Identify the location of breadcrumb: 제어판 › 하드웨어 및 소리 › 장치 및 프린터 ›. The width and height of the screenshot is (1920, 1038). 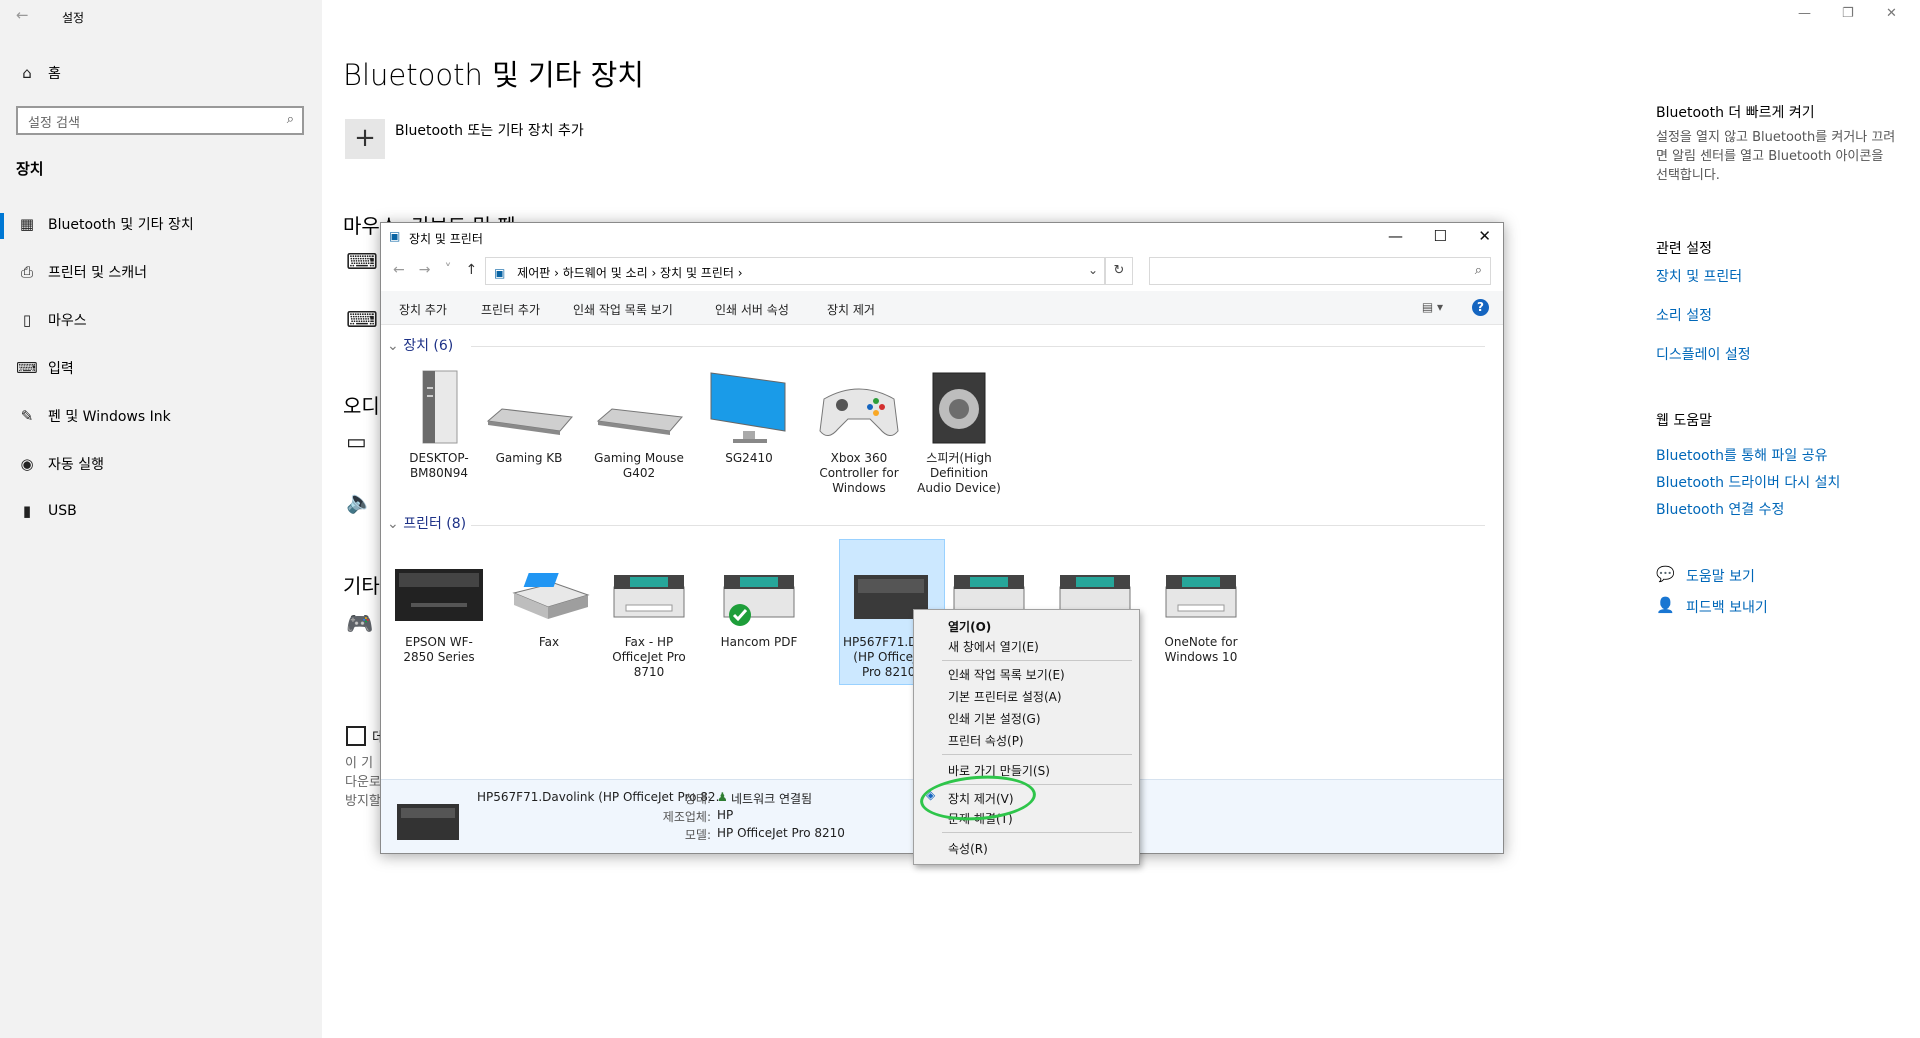
(630, 273).